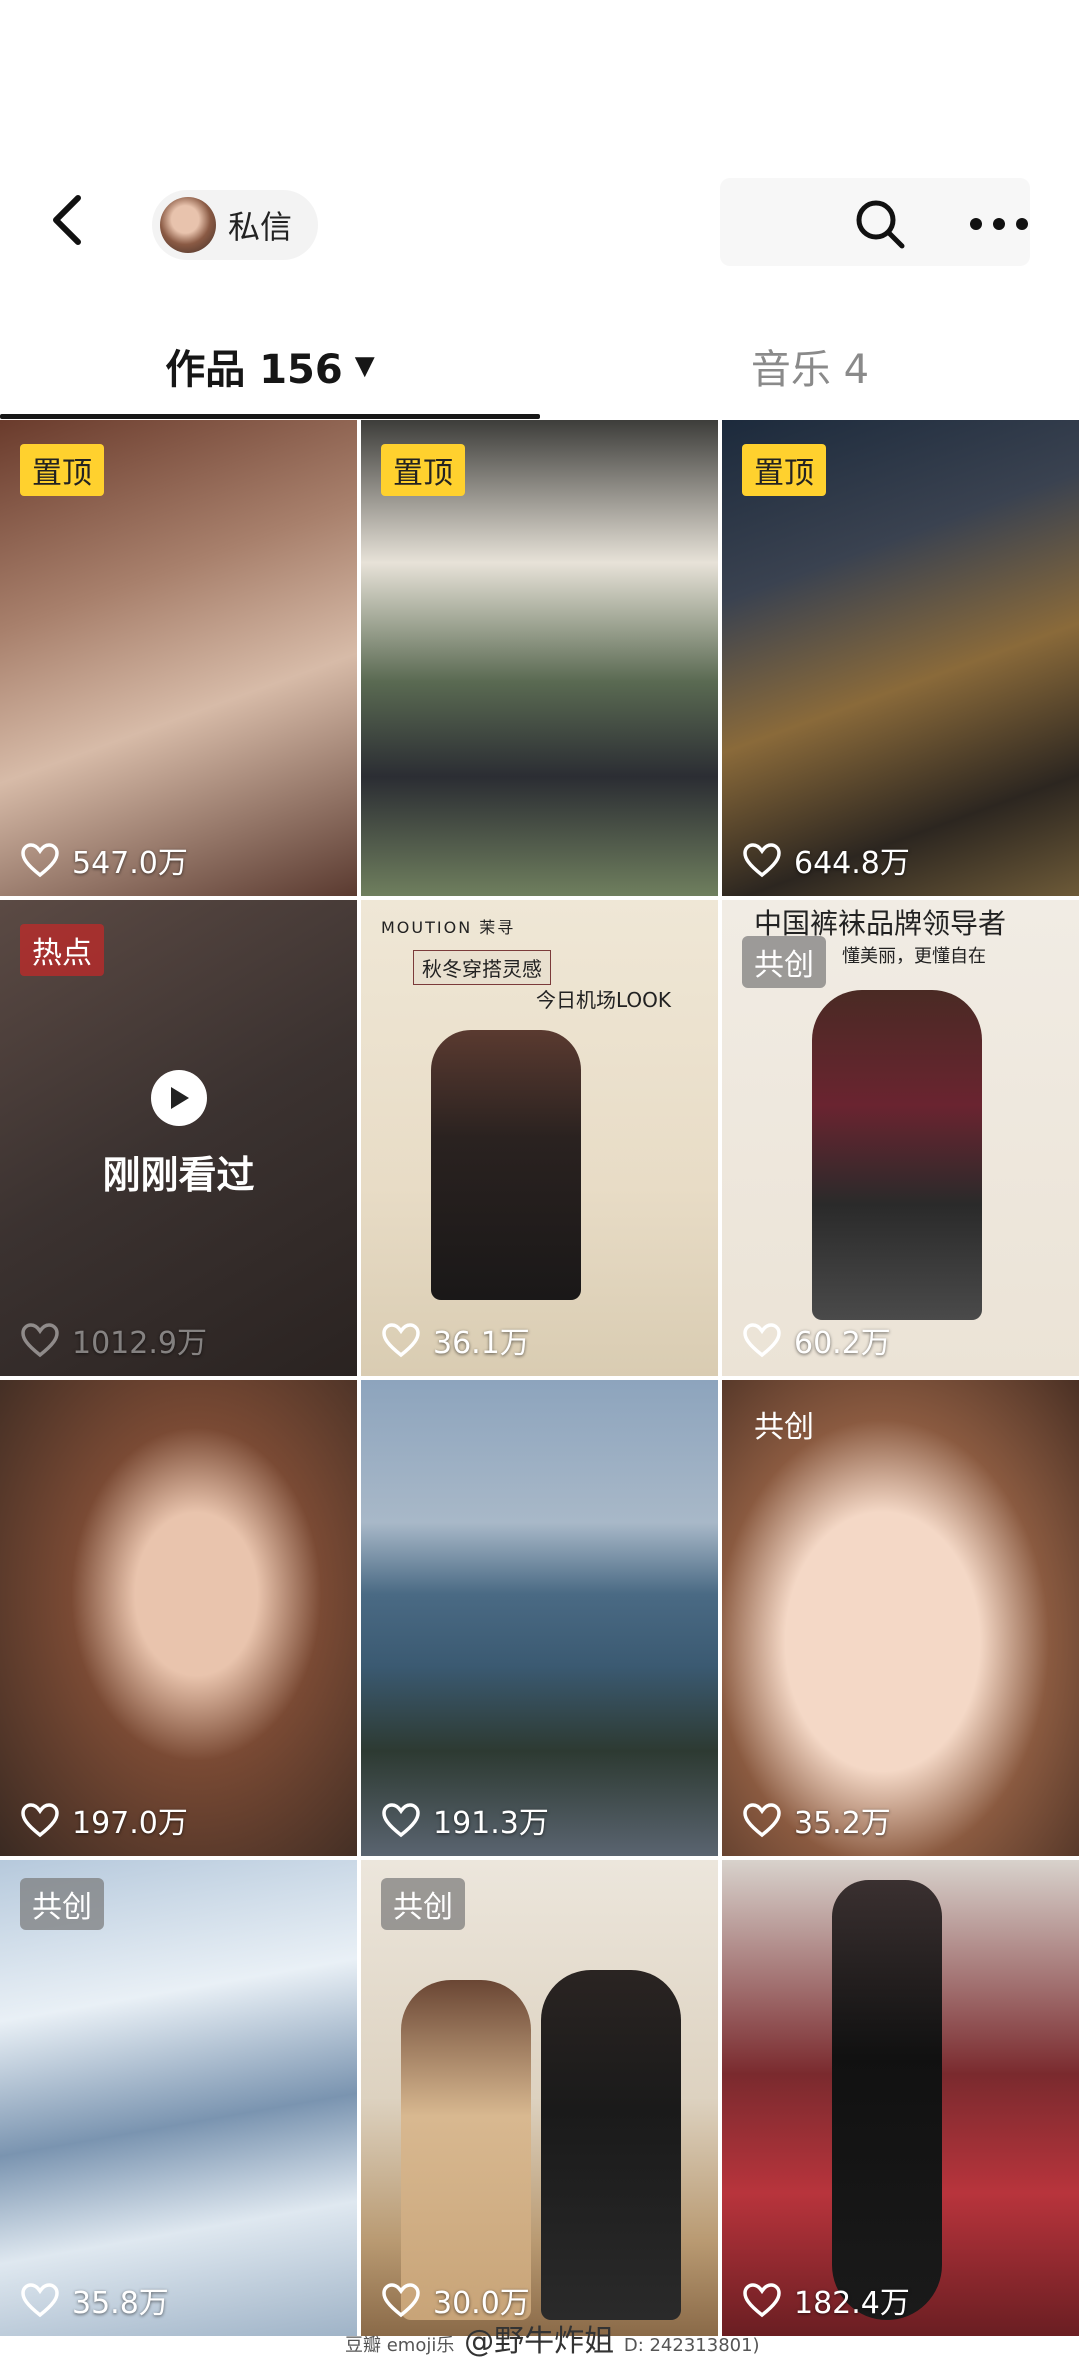  Describe the element at coordinates (539, 2341) in the screenshot. I see `watermark-name: @野牛炸姐` at that location.